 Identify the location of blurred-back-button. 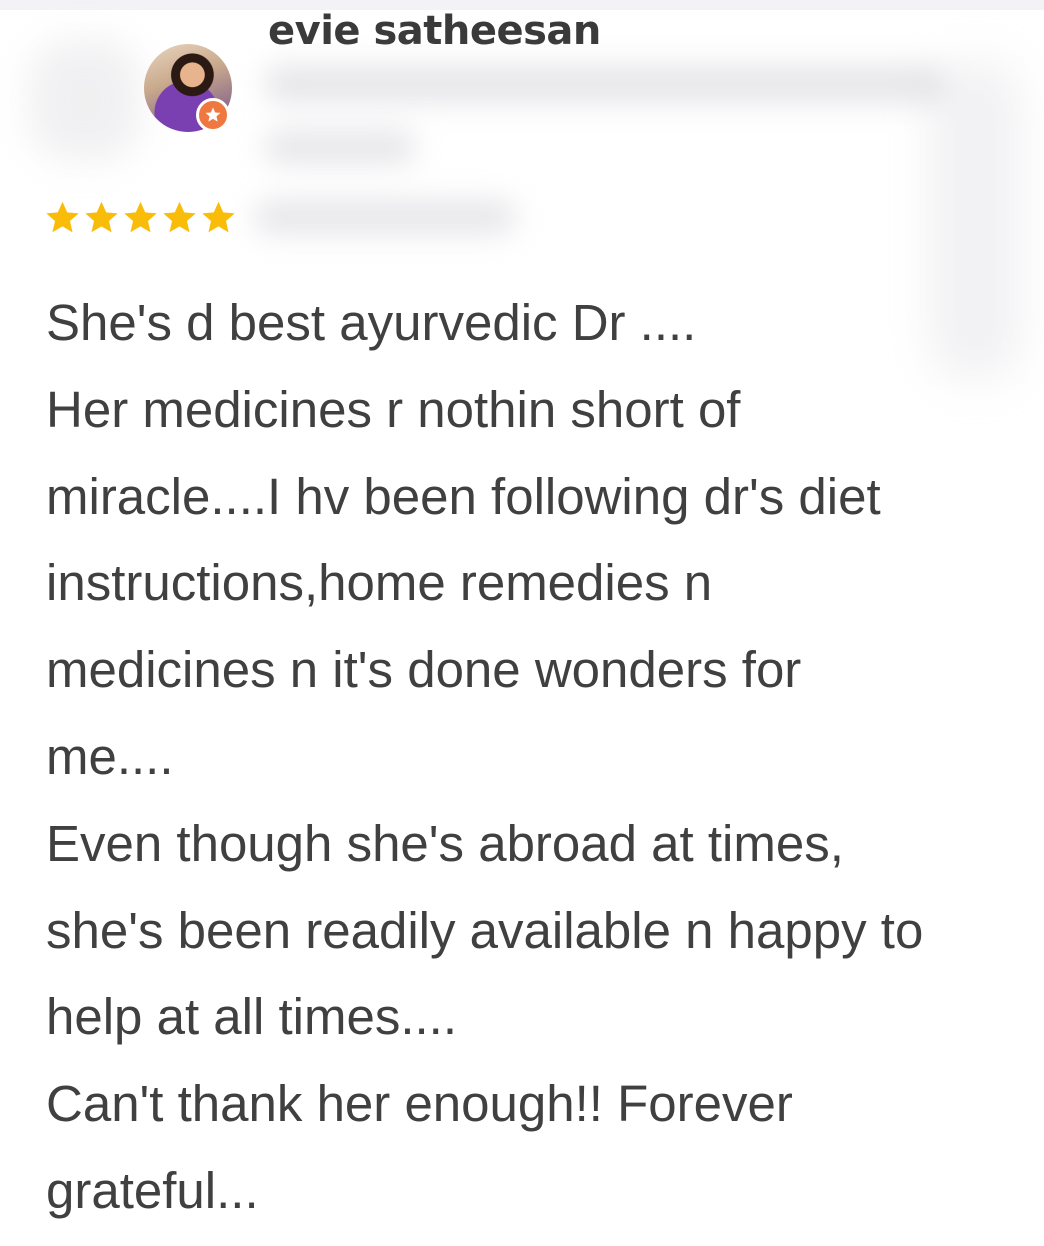
(85, 100).